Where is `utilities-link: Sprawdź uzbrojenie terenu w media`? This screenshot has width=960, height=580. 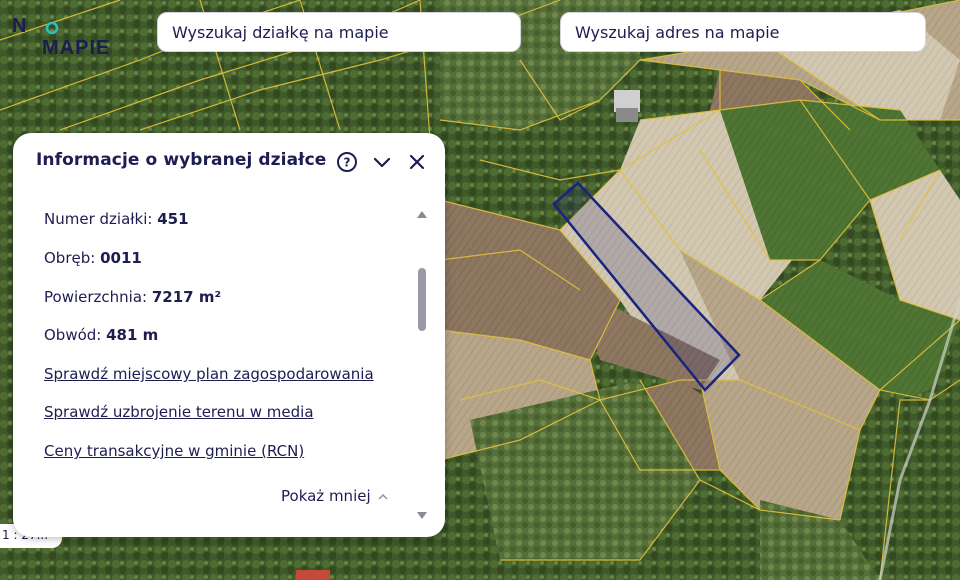
utilities-link: Sprawdź uzbrojenie terenu w media is located at coordinates (179, 412).